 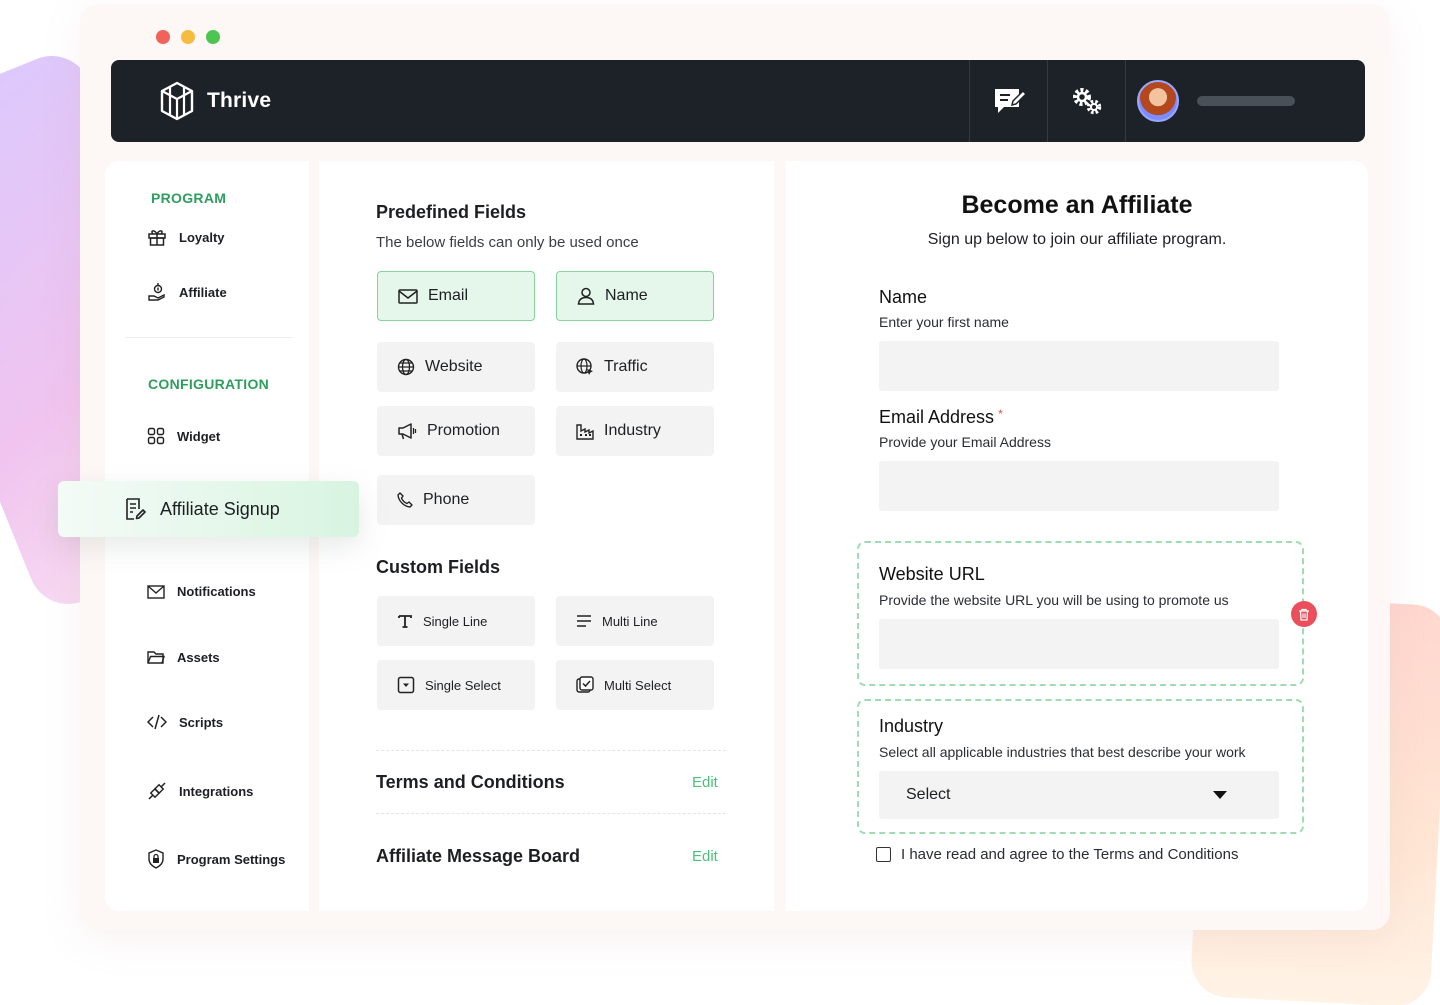 I want to click on profile-menu, so click(x=1245, y=101).